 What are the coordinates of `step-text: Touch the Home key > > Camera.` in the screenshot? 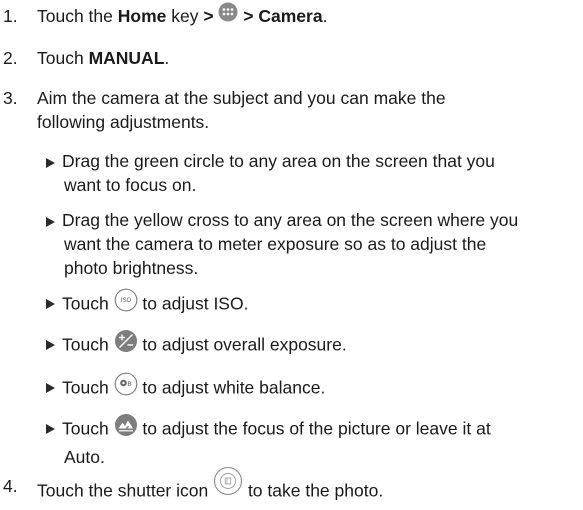 It's located at (304, 16).